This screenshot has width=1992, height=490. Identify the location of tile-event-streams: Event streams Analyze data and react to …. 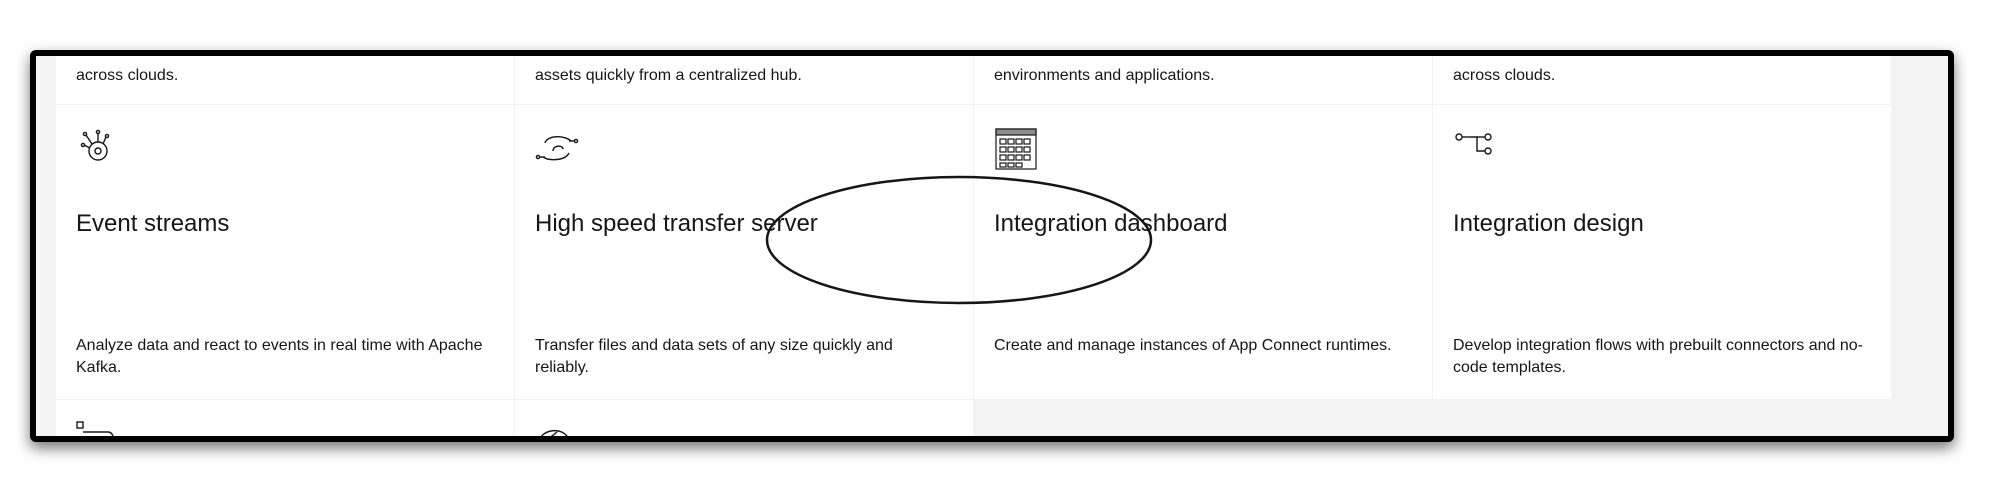
(285, 252).